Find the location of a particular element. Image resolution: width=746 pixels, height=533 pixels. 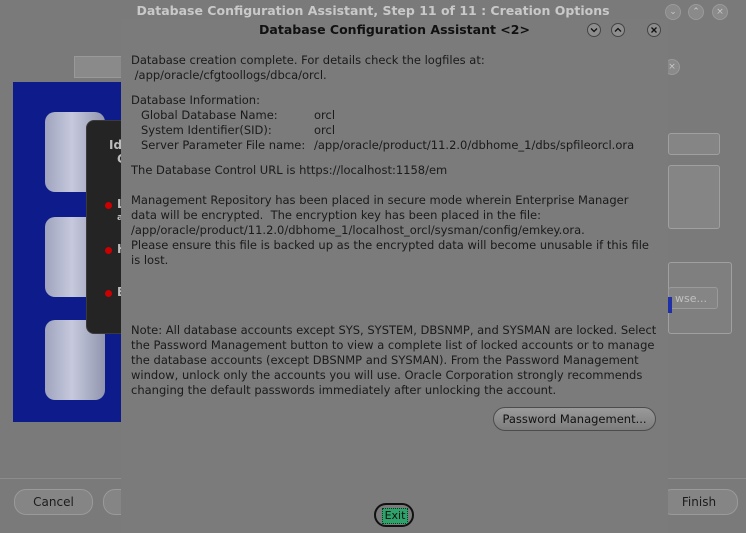

message-line: is lost. is located at coordinates (150, 260).